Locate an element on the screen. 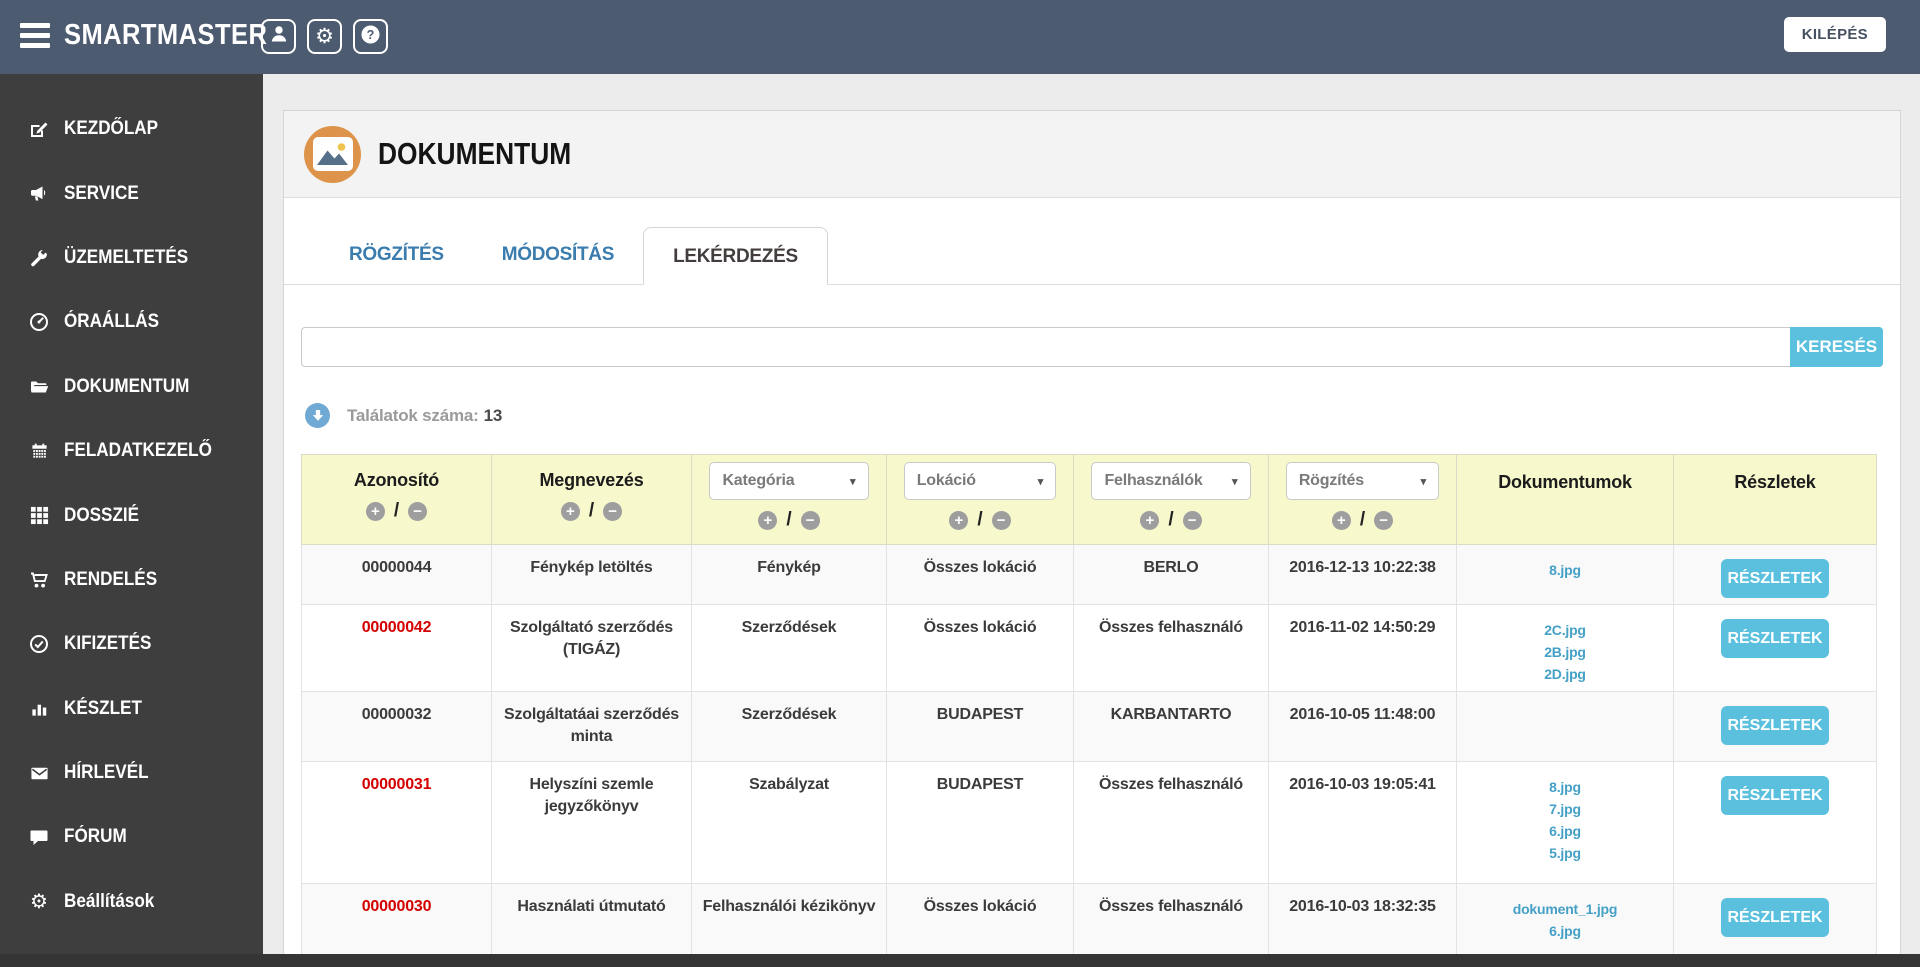 The height and width of the screenshot is (967, 1920). sort-desc-button-kategoria: − is located at coordinates (810, 520).